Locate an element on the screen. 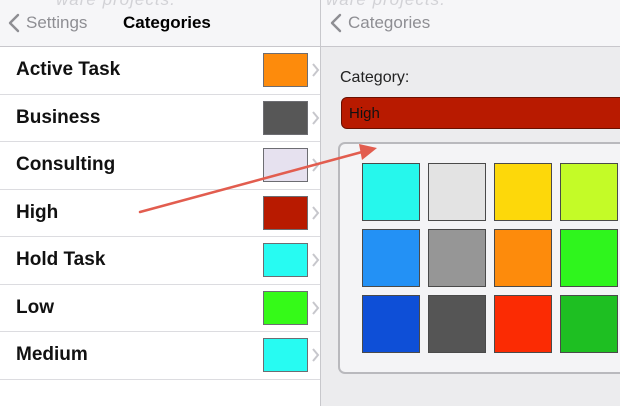 The height and width of the screenshot is (406, 620). page-title: Categories is located at coordinates (167, 22).